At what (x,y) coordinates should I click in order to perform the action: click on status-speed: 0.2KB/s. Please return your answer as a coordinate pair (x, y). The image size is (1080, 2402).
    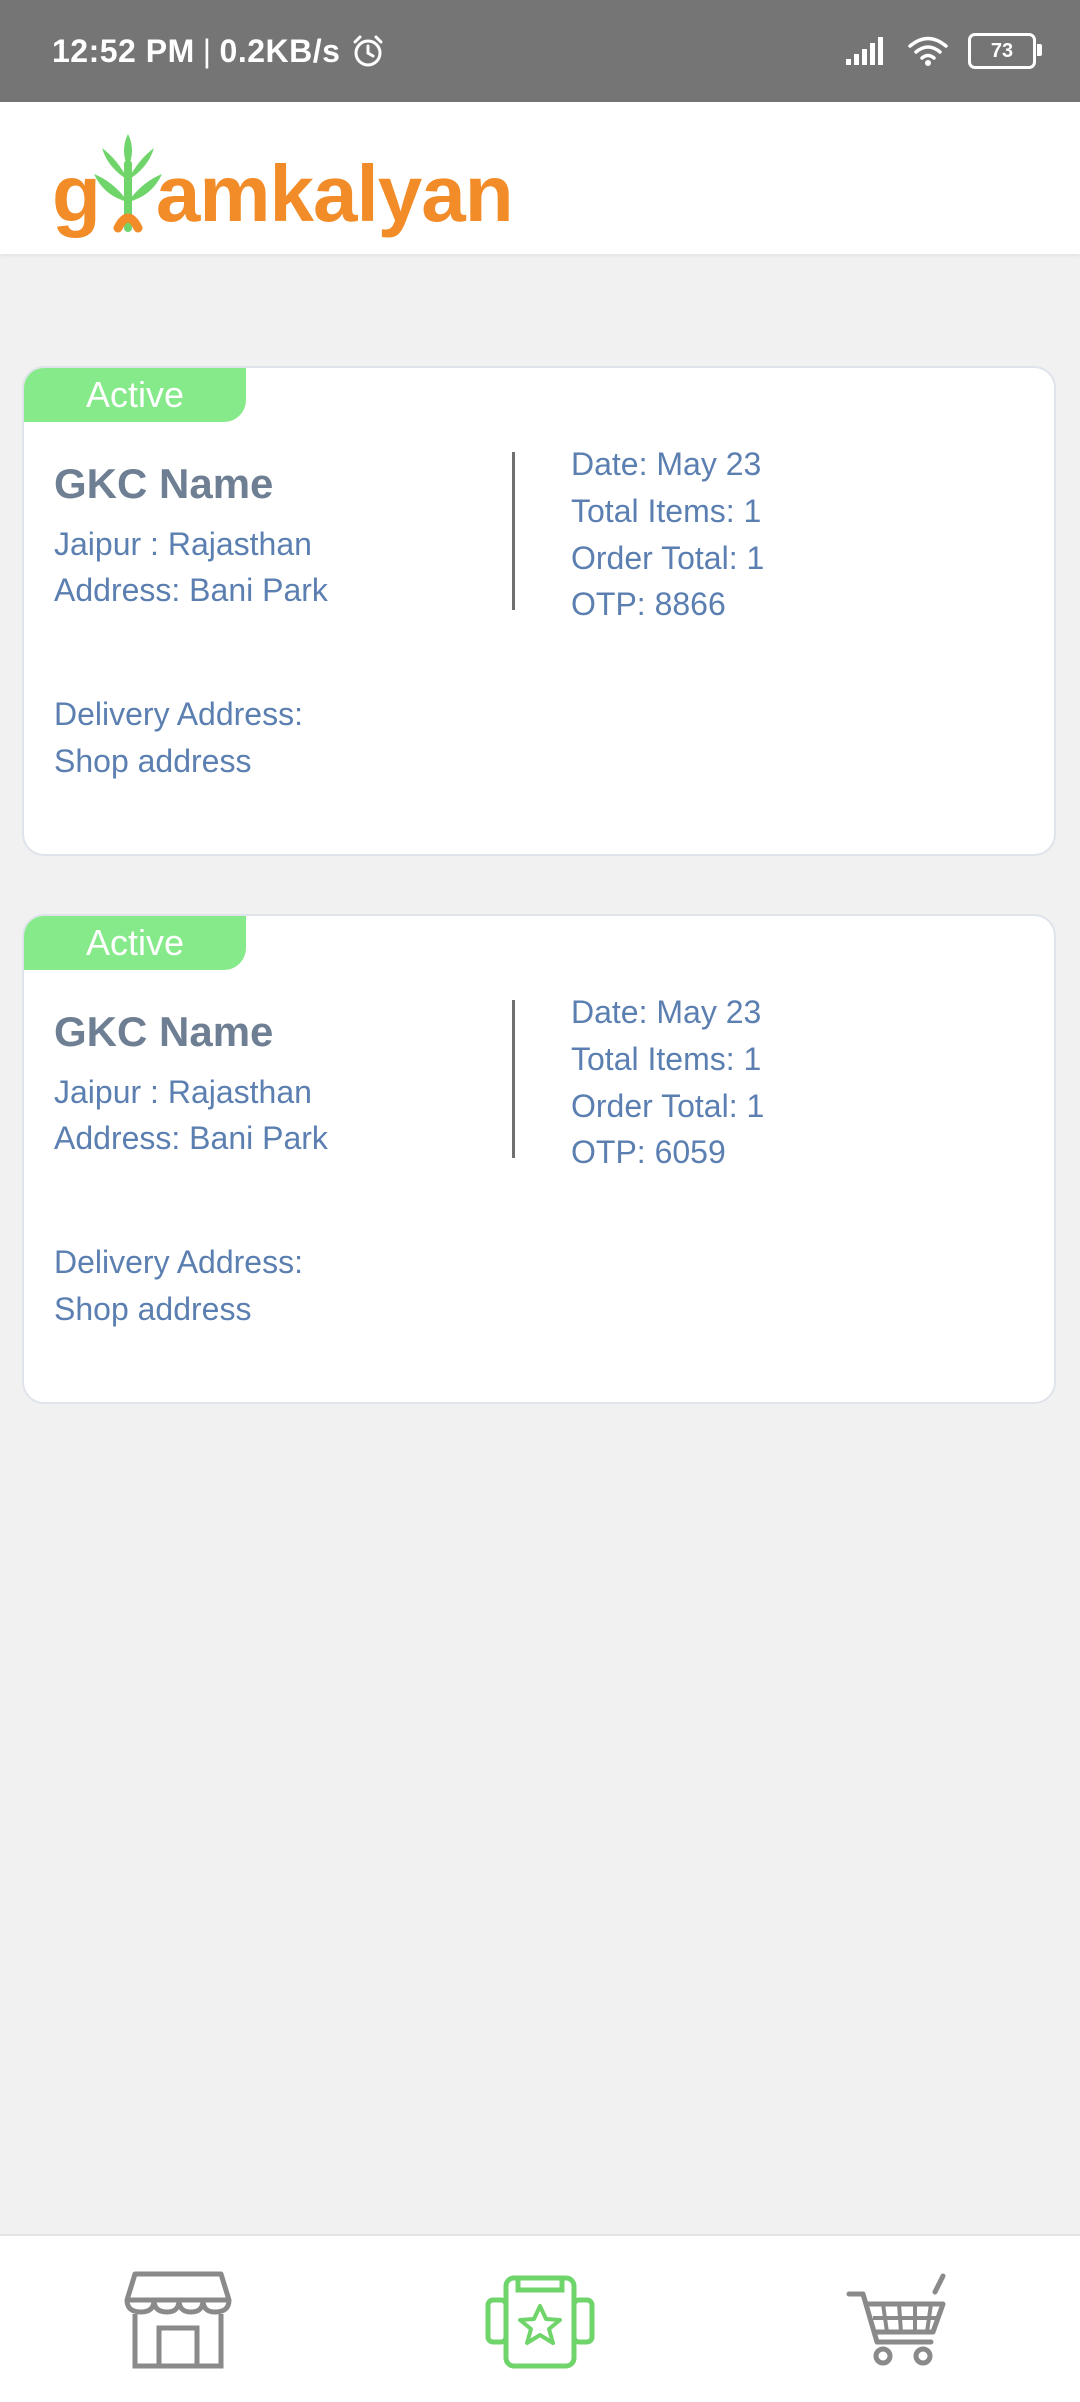
    Looking at the image, I should click on (280, 50).